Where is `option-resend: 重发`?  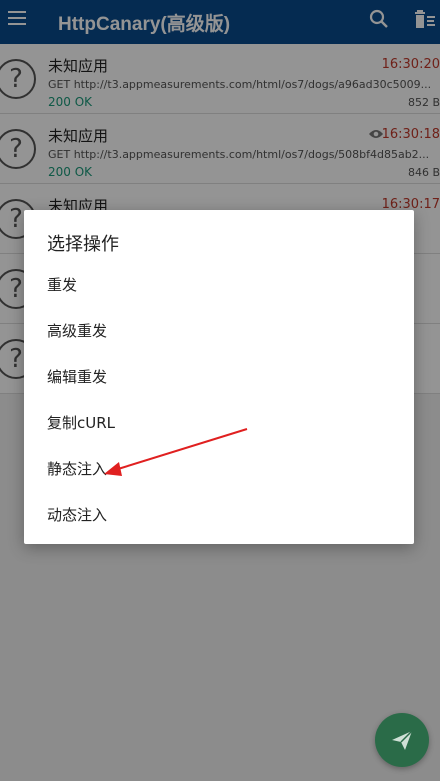 option-resend: 重发 is located at coordinates (62, 284).